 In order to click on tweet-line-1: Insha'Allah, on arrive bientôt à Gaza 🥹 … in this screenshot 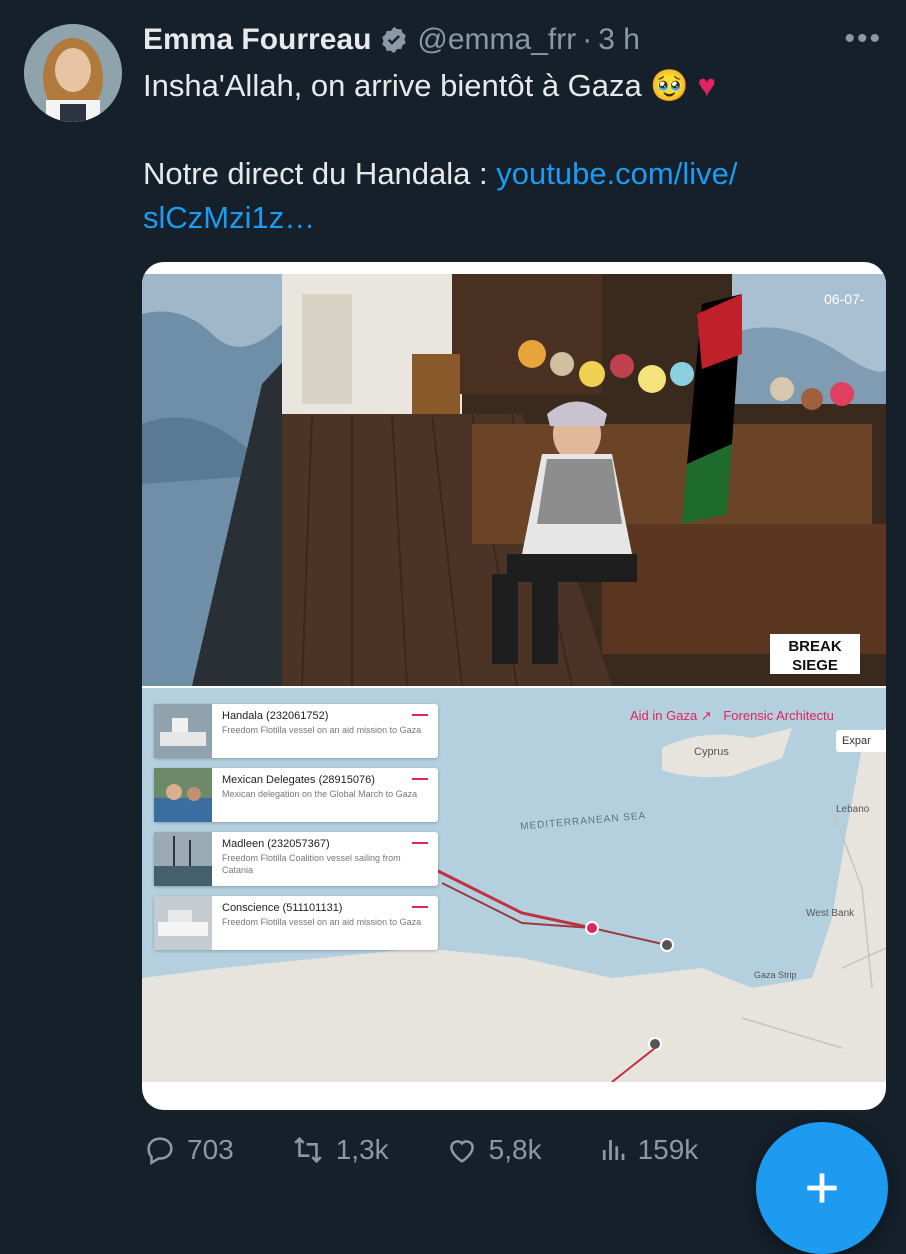, I will do `click(503, 86)`.